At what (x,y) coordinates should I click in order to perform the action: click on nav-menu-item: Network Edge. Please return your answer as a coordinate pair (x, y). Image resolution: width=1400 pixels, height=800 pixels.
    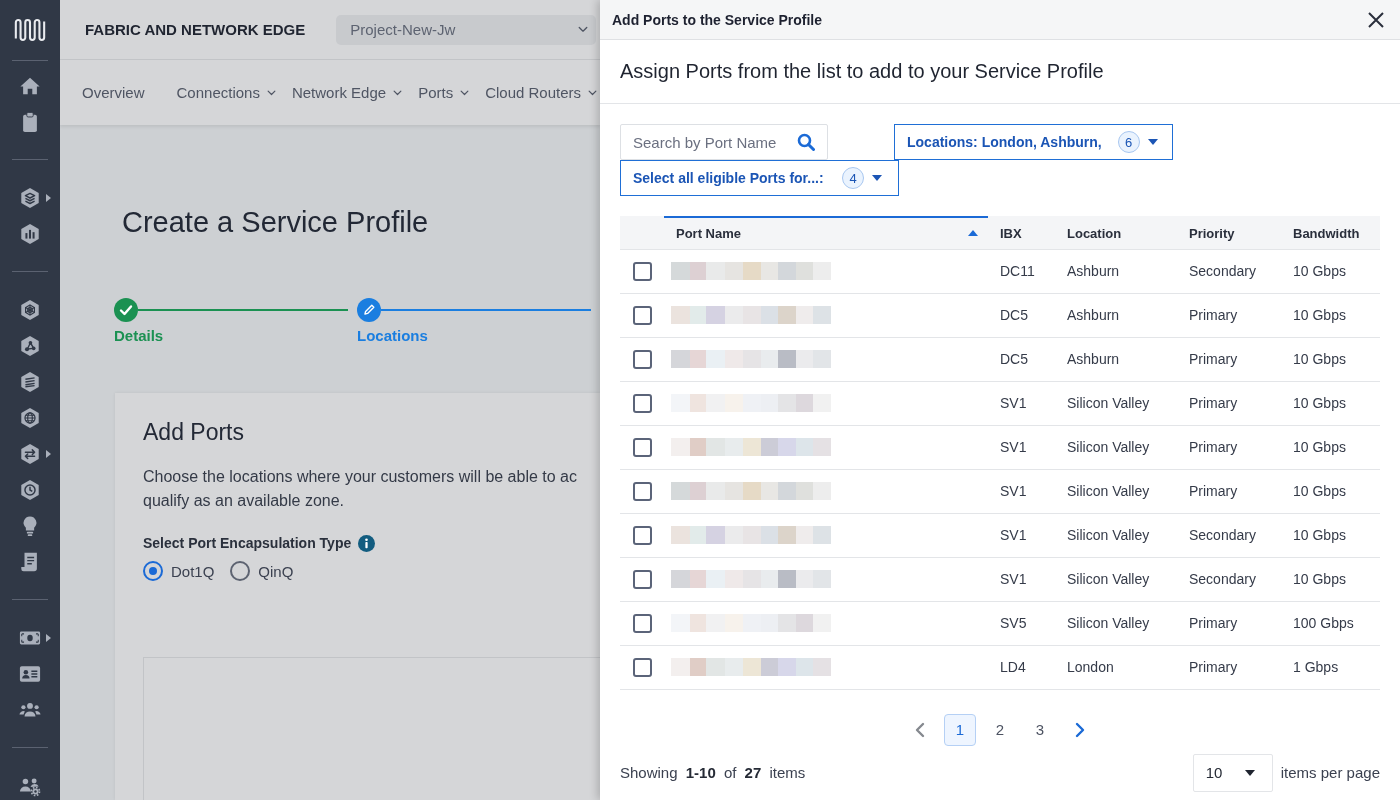
    Looking at the image, I should click on (347, 92).